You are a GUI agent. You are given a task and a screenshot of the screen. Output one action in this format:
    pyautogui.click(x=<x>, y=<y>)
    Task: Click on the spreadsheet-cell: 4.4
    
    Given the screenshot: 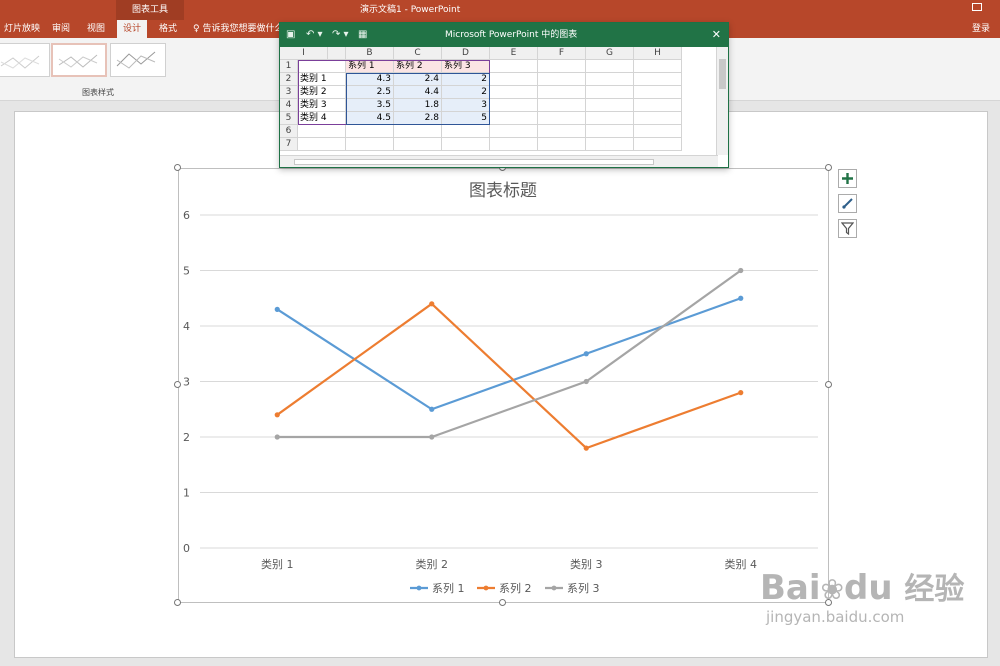 What is the action you would take?
    pyautogui.click(x=418, y=92)
    